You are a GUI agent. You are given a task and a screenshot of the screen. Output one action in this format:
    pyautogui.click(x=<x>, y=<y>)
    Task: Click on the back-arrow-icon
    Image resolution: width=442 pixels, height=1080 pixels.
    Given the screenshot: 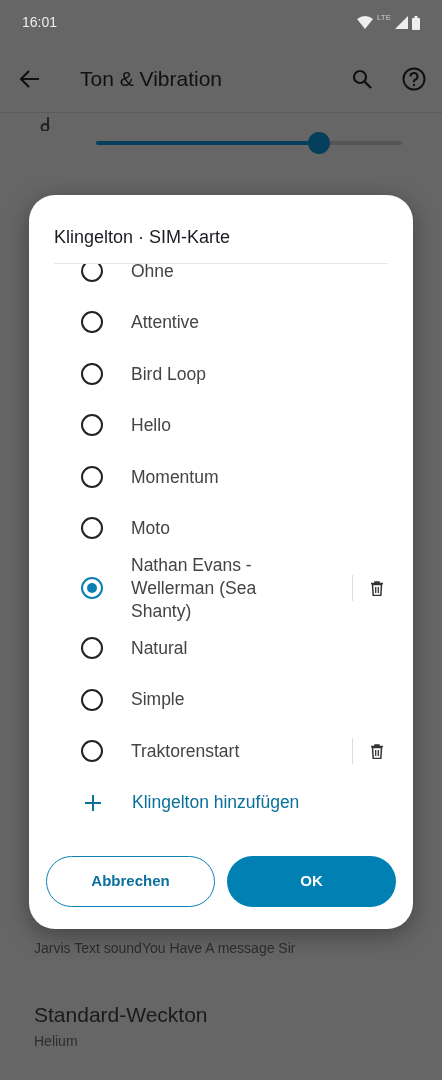 What is the action you would take?
    pyautogui.click(x=30, y=78)
    